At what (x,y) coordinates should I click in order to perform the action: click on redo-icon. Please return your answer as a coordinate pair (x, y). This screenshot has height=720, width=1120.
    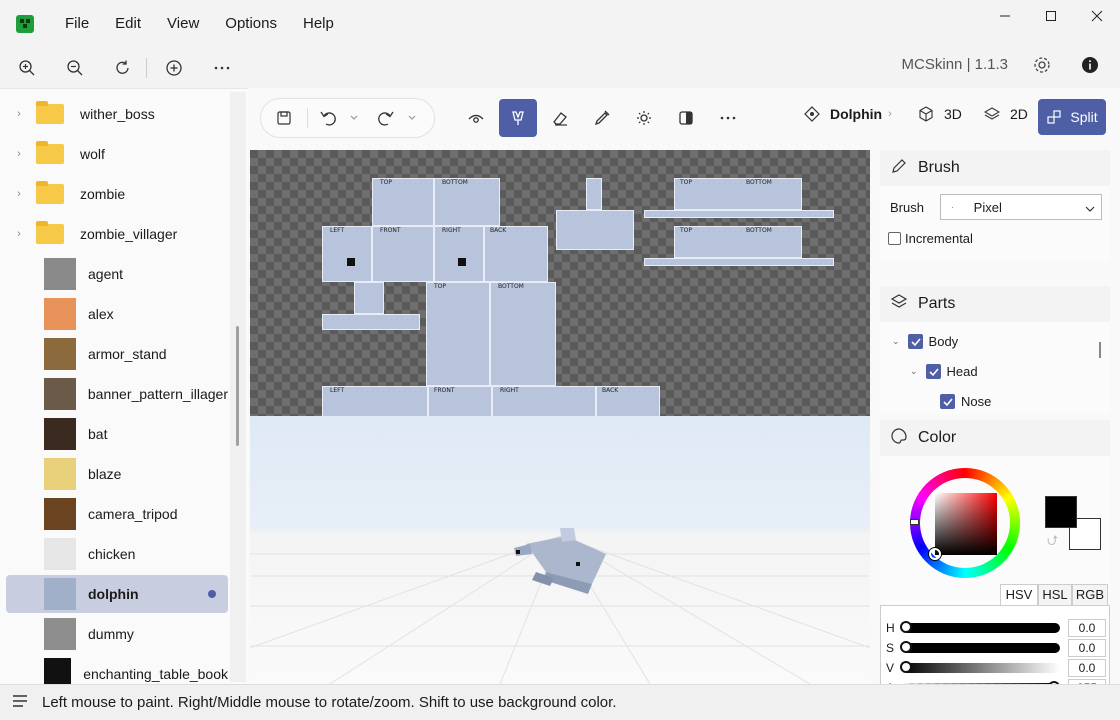
    Looking at the image, I should click on (386, 118).